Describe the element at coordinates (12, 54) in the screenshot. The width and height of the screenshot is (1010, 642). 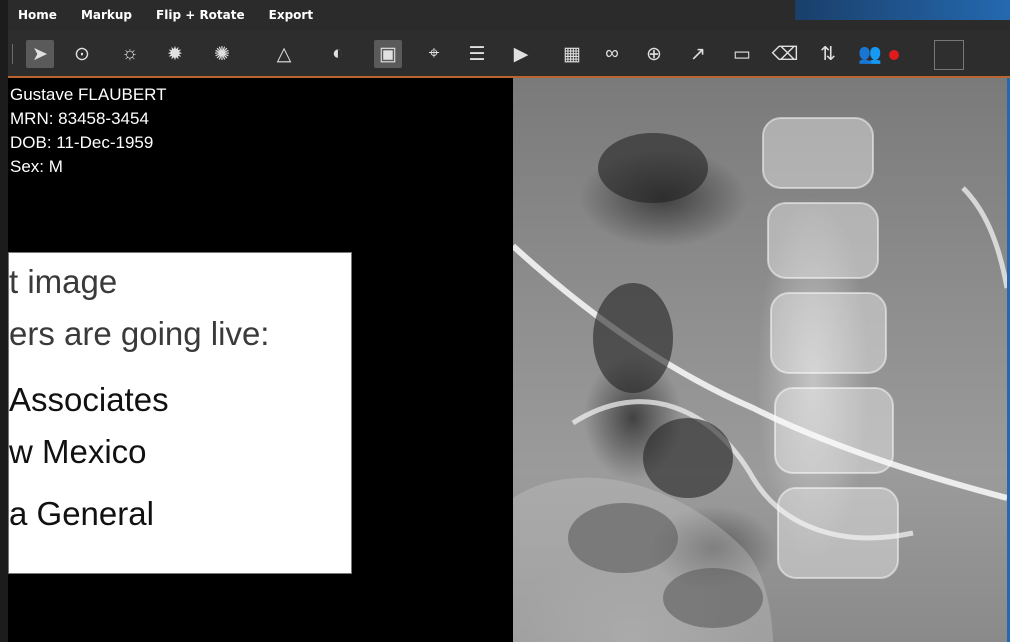
I see `toolbar-separator` at that location.